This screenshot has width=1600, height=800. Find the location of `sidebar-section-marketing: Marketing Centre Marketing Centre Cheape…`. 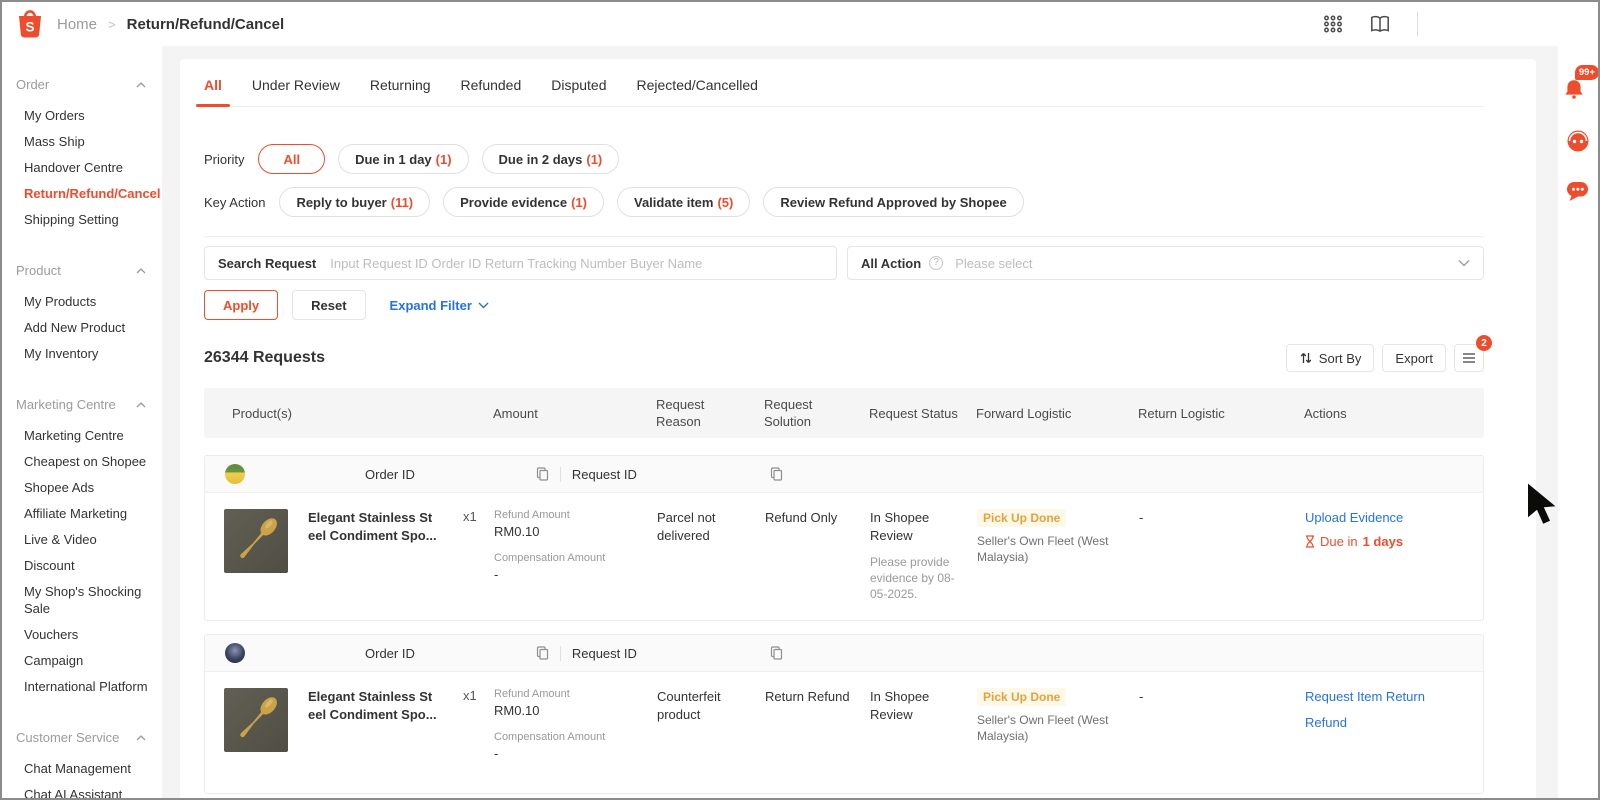

sidebar-section-marketing: Marketing Centre Marketing Centre Cheape… is located at coordinates (89, 547).